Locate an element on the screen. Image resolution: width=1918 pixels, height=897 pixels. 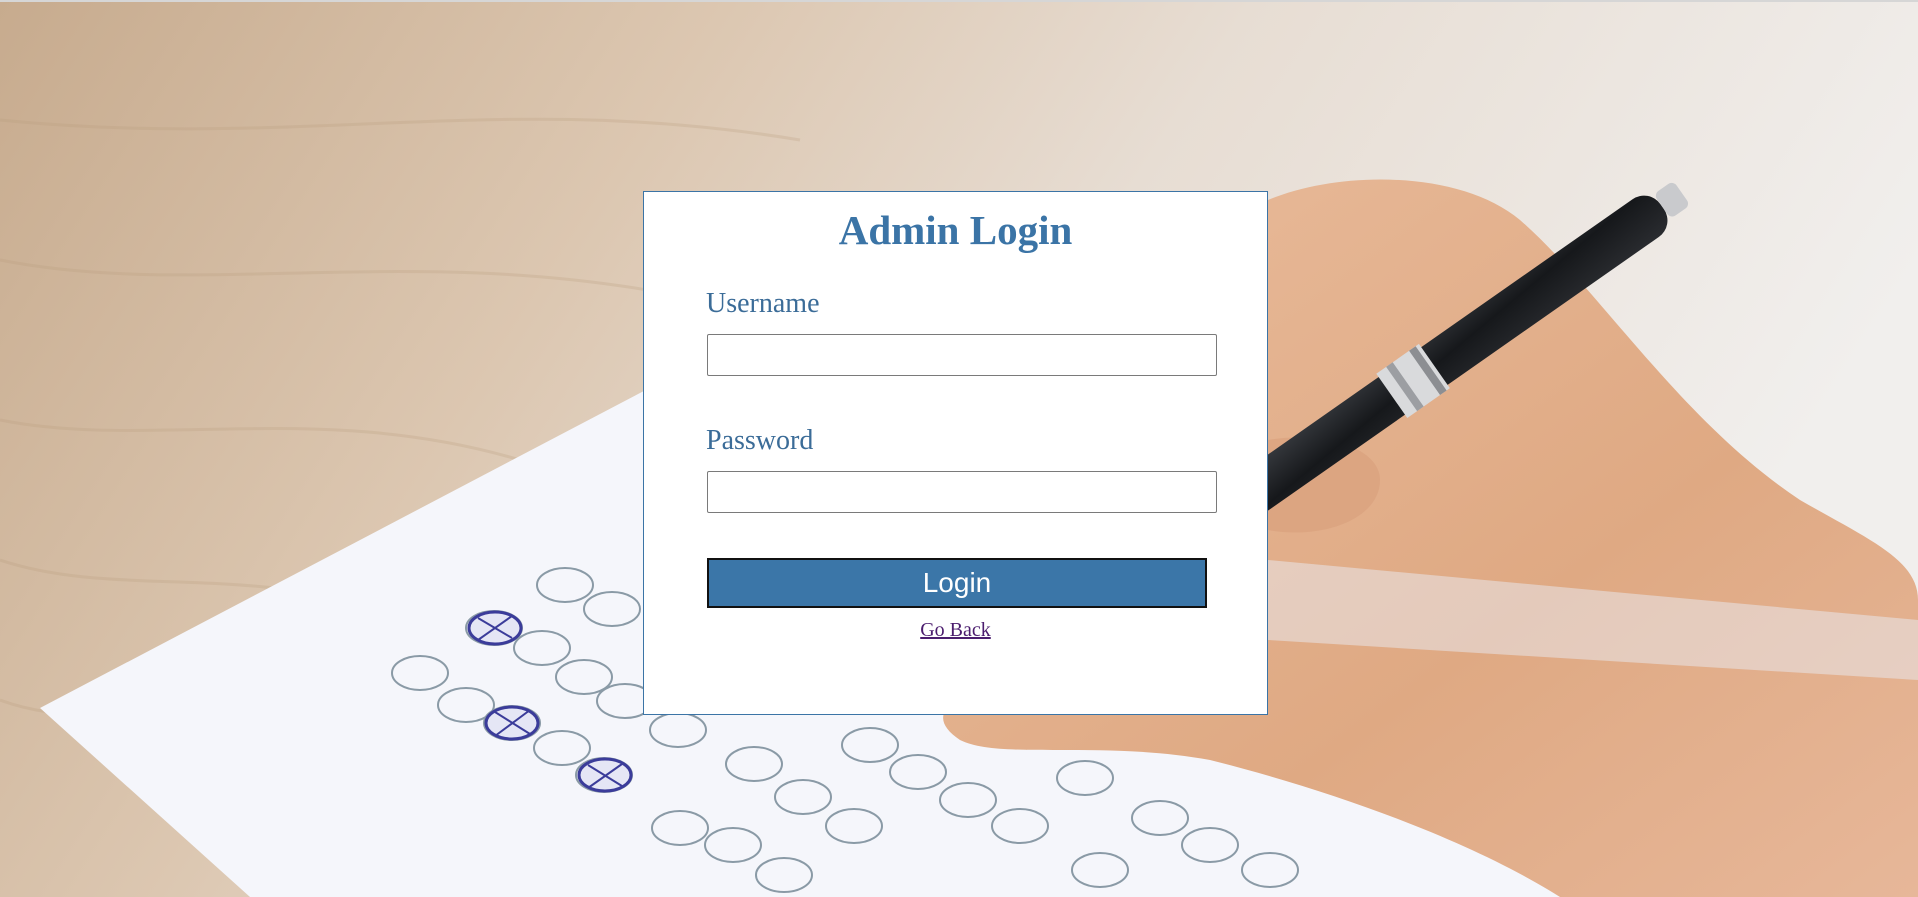
page-title: Admin Login is located at coordinates (955, 230).